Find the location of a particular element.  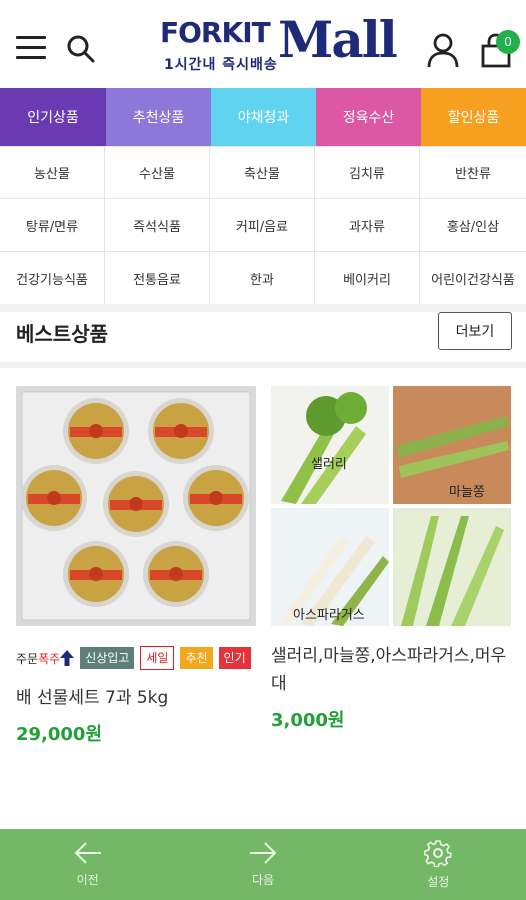

menu-icon is located at coordinates (31, 48).